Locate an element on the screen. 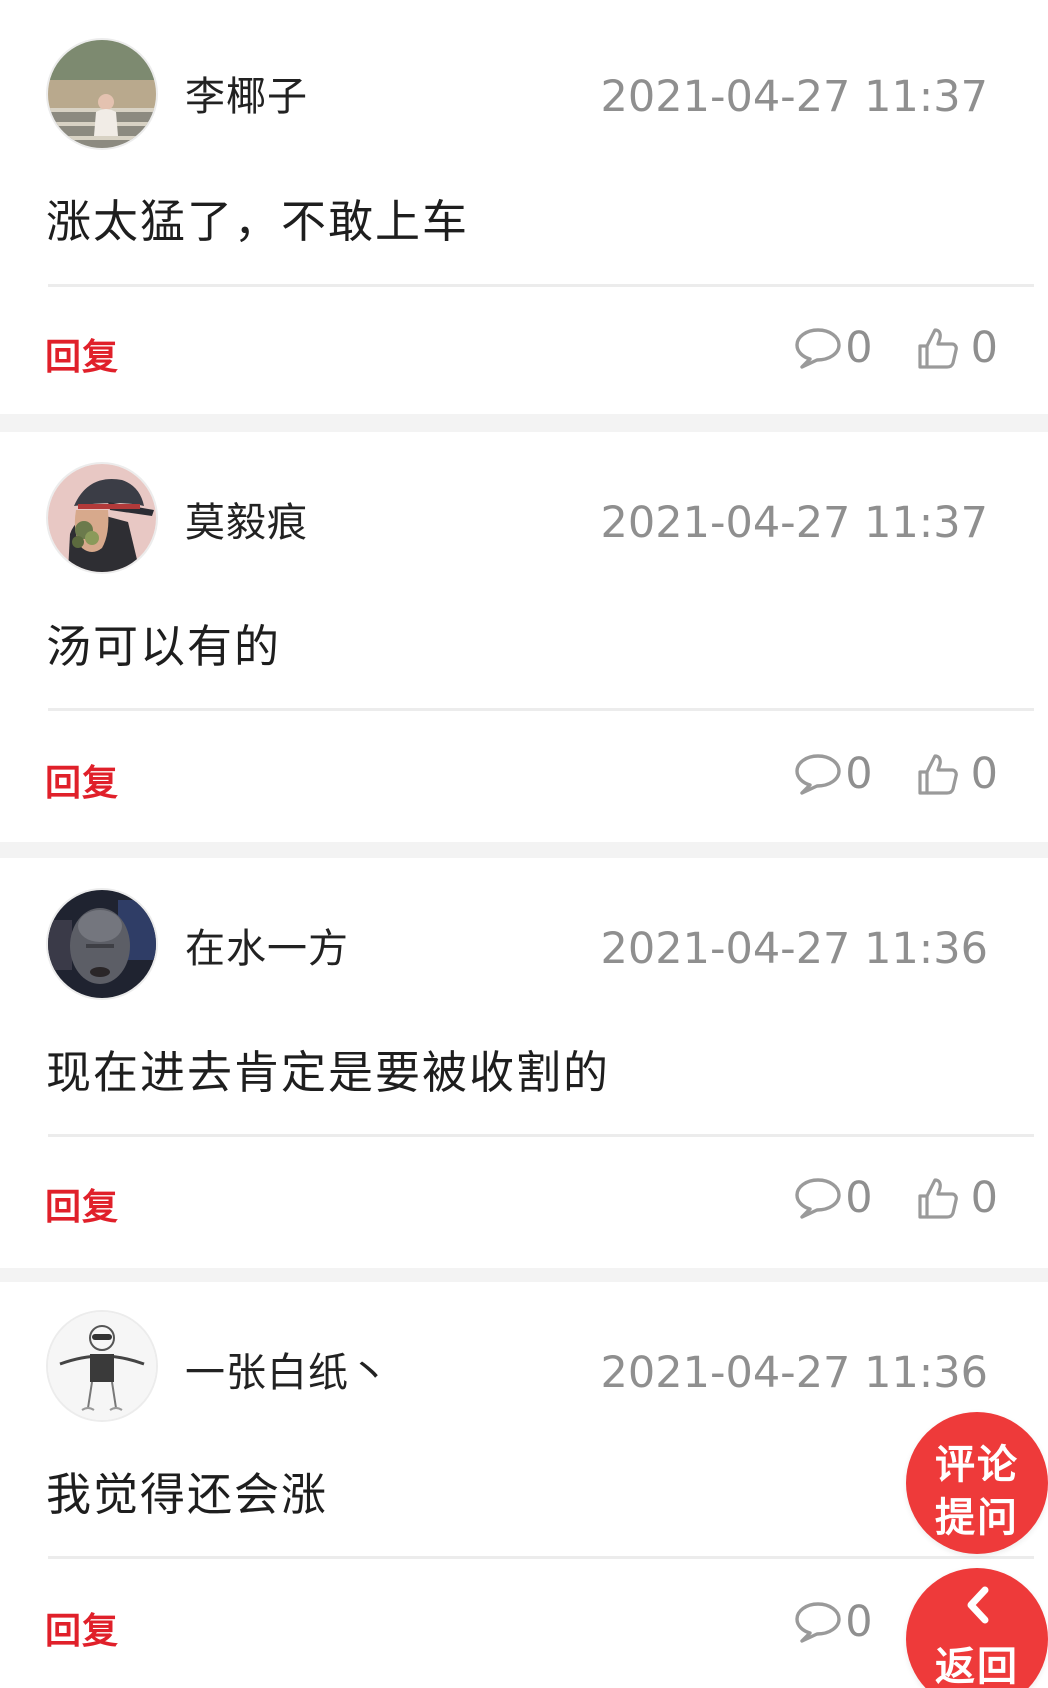  avatar-girl-photo-icon is located at coordinates (102, 94).